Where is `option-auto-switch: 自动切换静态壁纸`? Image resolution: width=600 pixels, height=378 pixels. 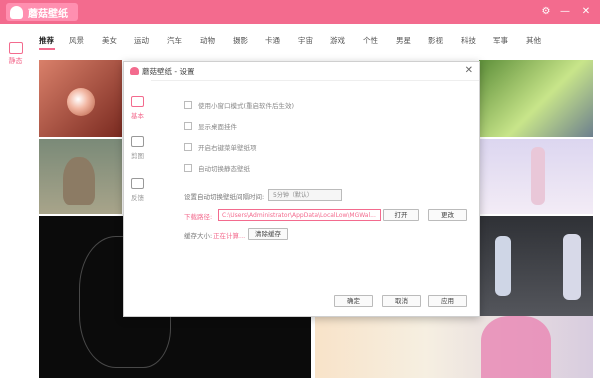
option-auto-switch: 自动切换静态壁纸 is located at coordinates (217, 168).